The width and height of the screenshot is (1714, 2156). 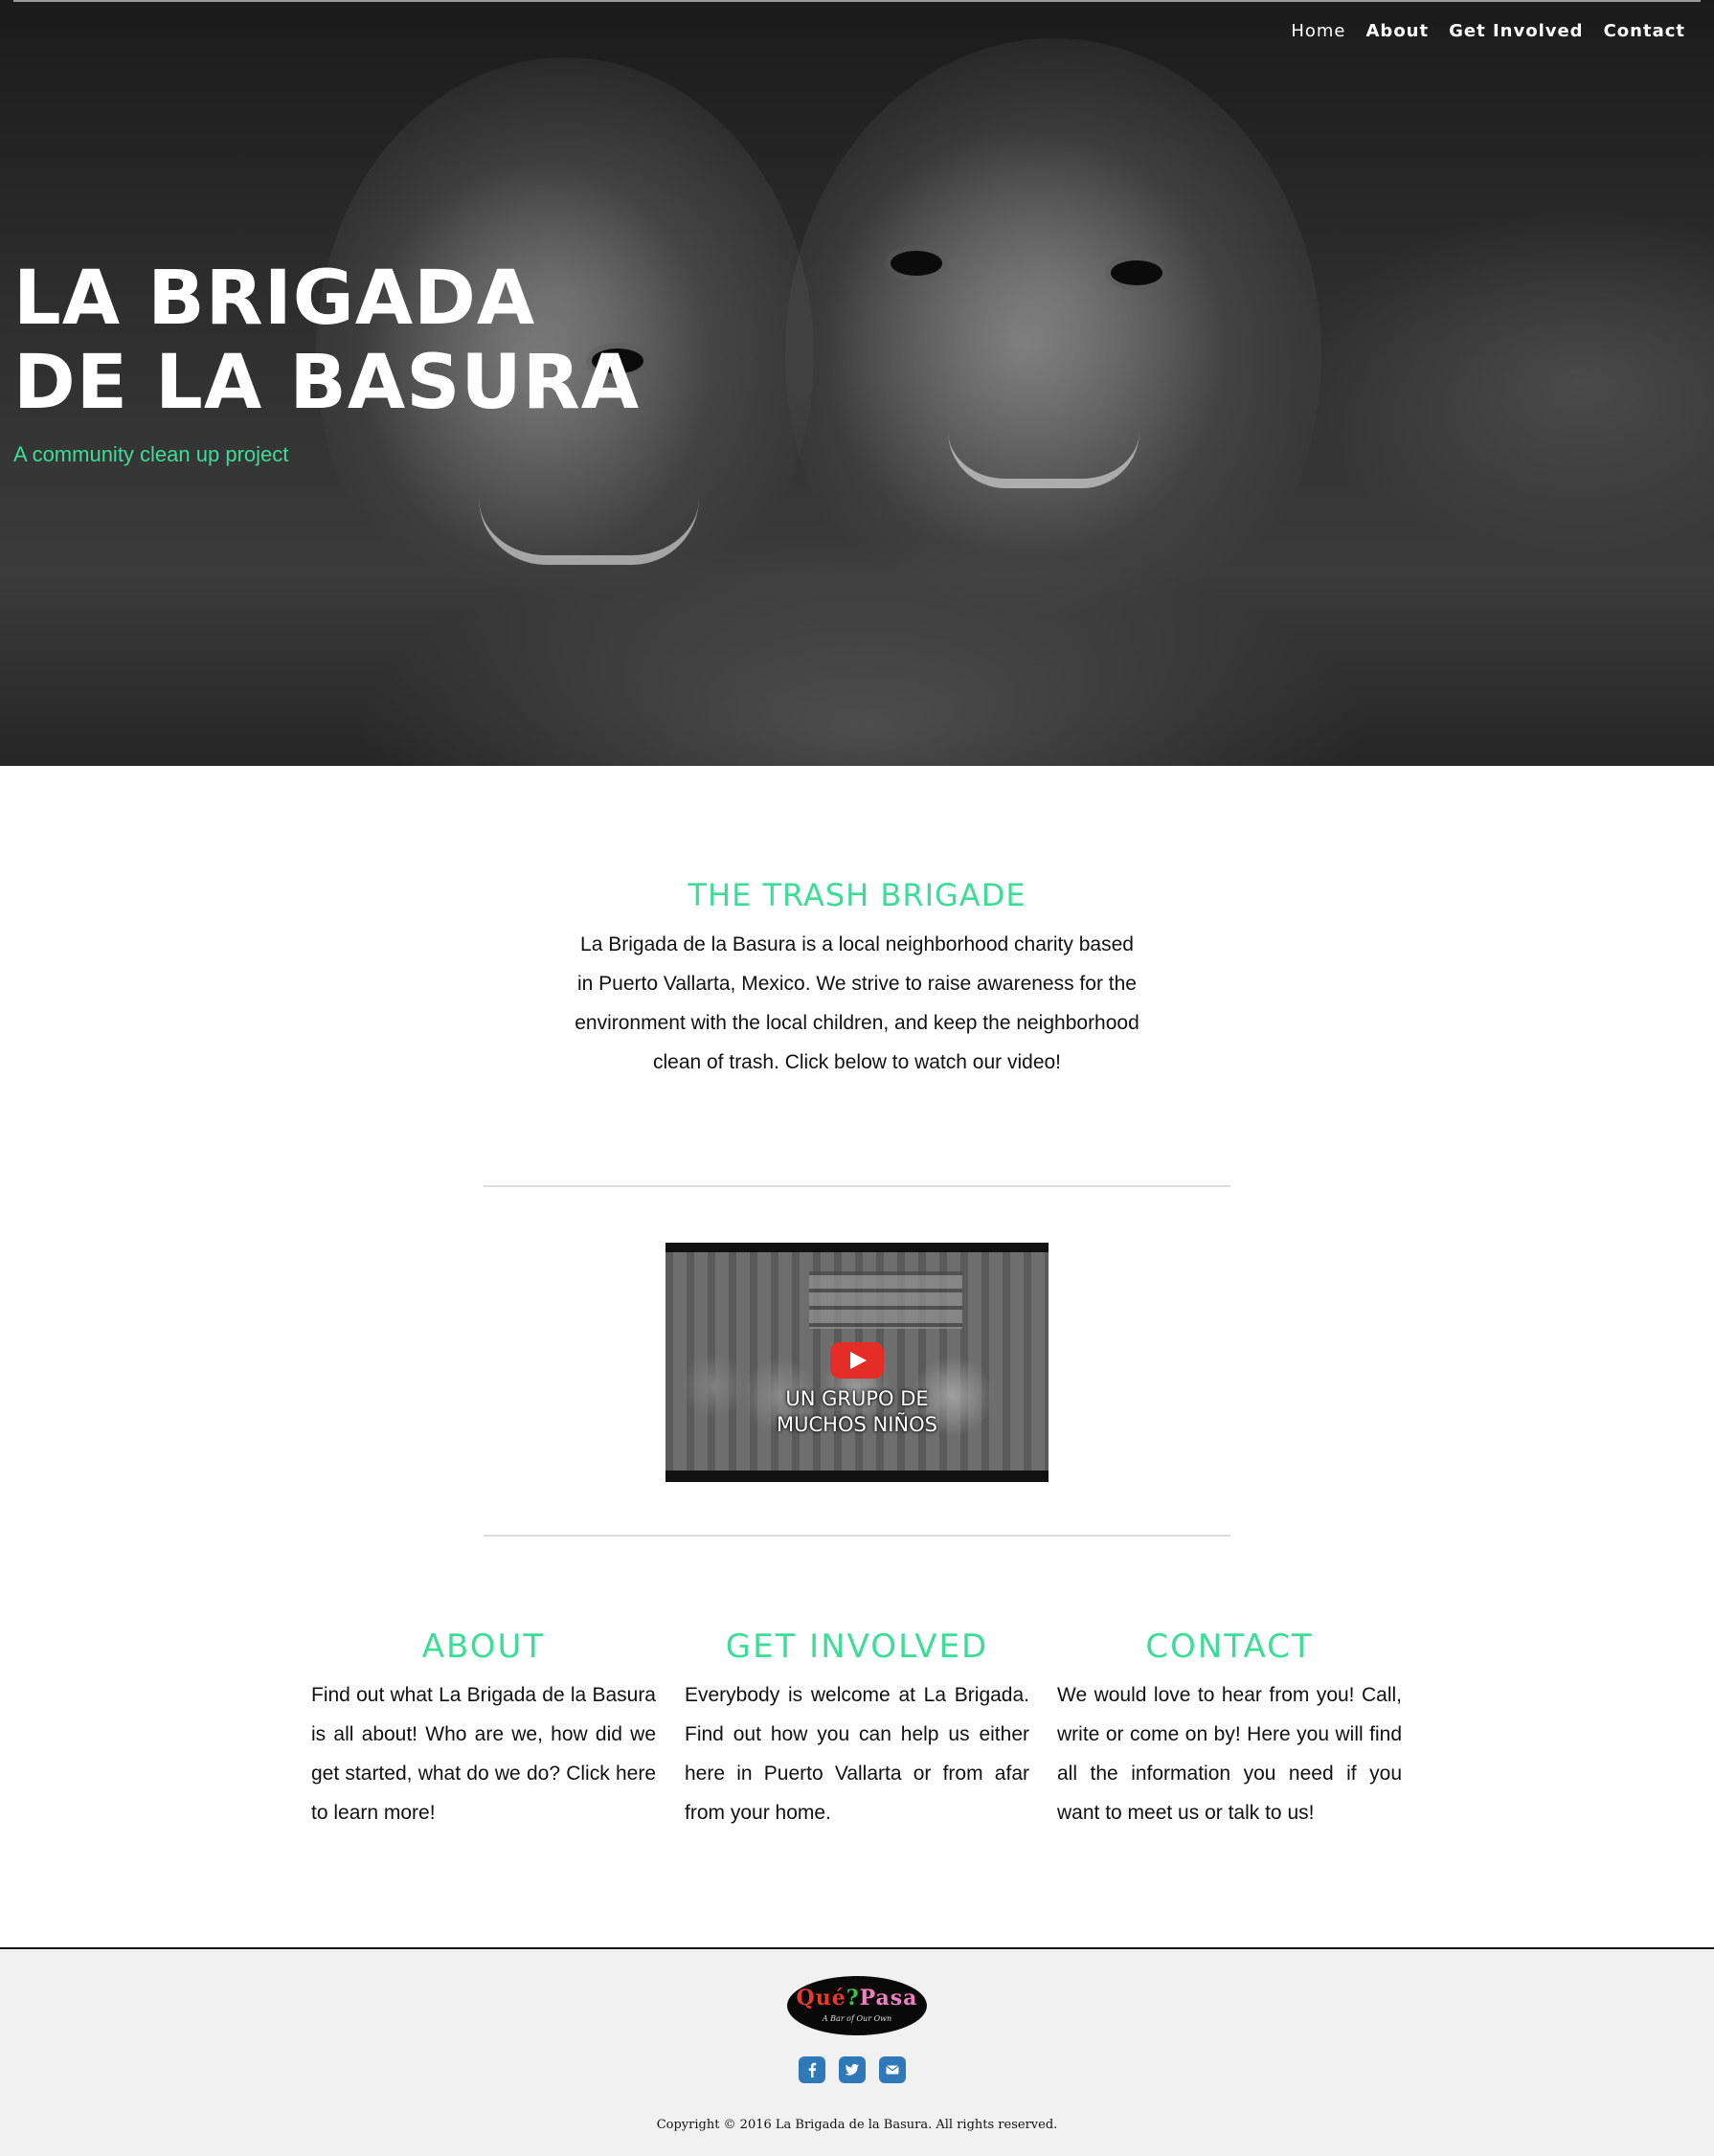 What do you see at coordinates (275, 299) in the screenshot?
I see `hero-title-line1: LA BRIGADA` at bounding box center [275, 299].